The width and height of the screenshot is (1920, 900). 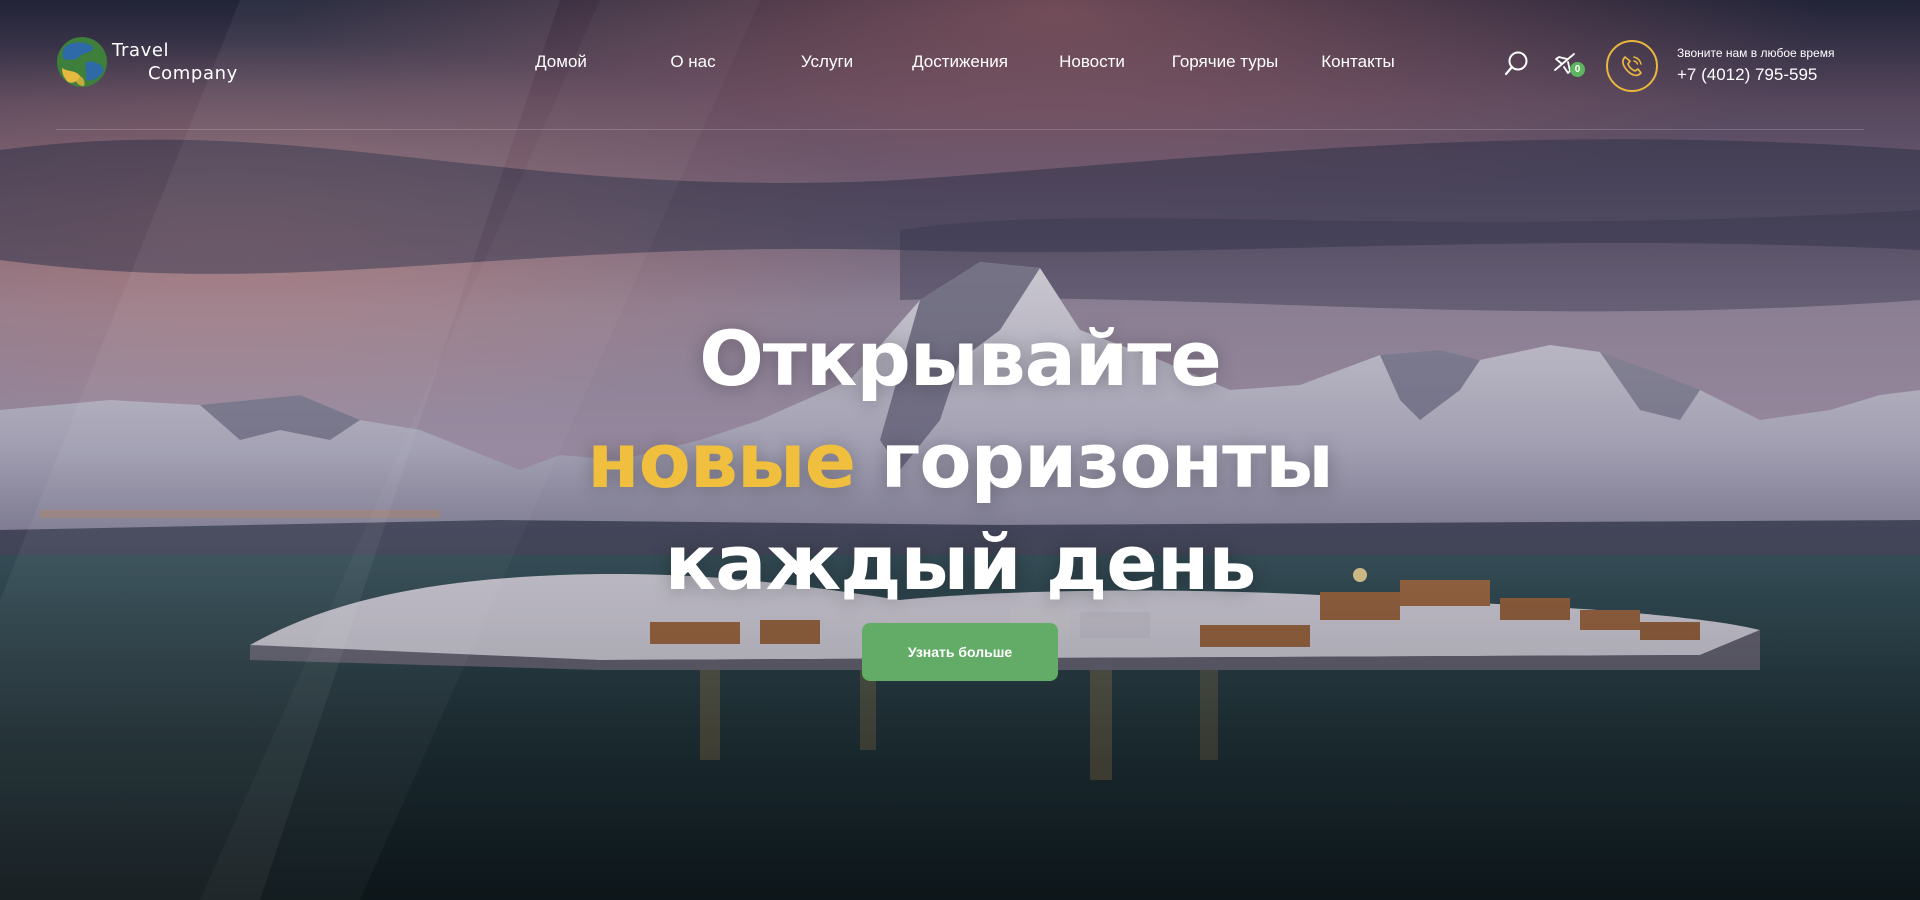 What do you see at coordinates (1225, 62) in the screenshot?
I see `nav-item-hot-tours: Горячие туры` at bounding box center [1225, 62].